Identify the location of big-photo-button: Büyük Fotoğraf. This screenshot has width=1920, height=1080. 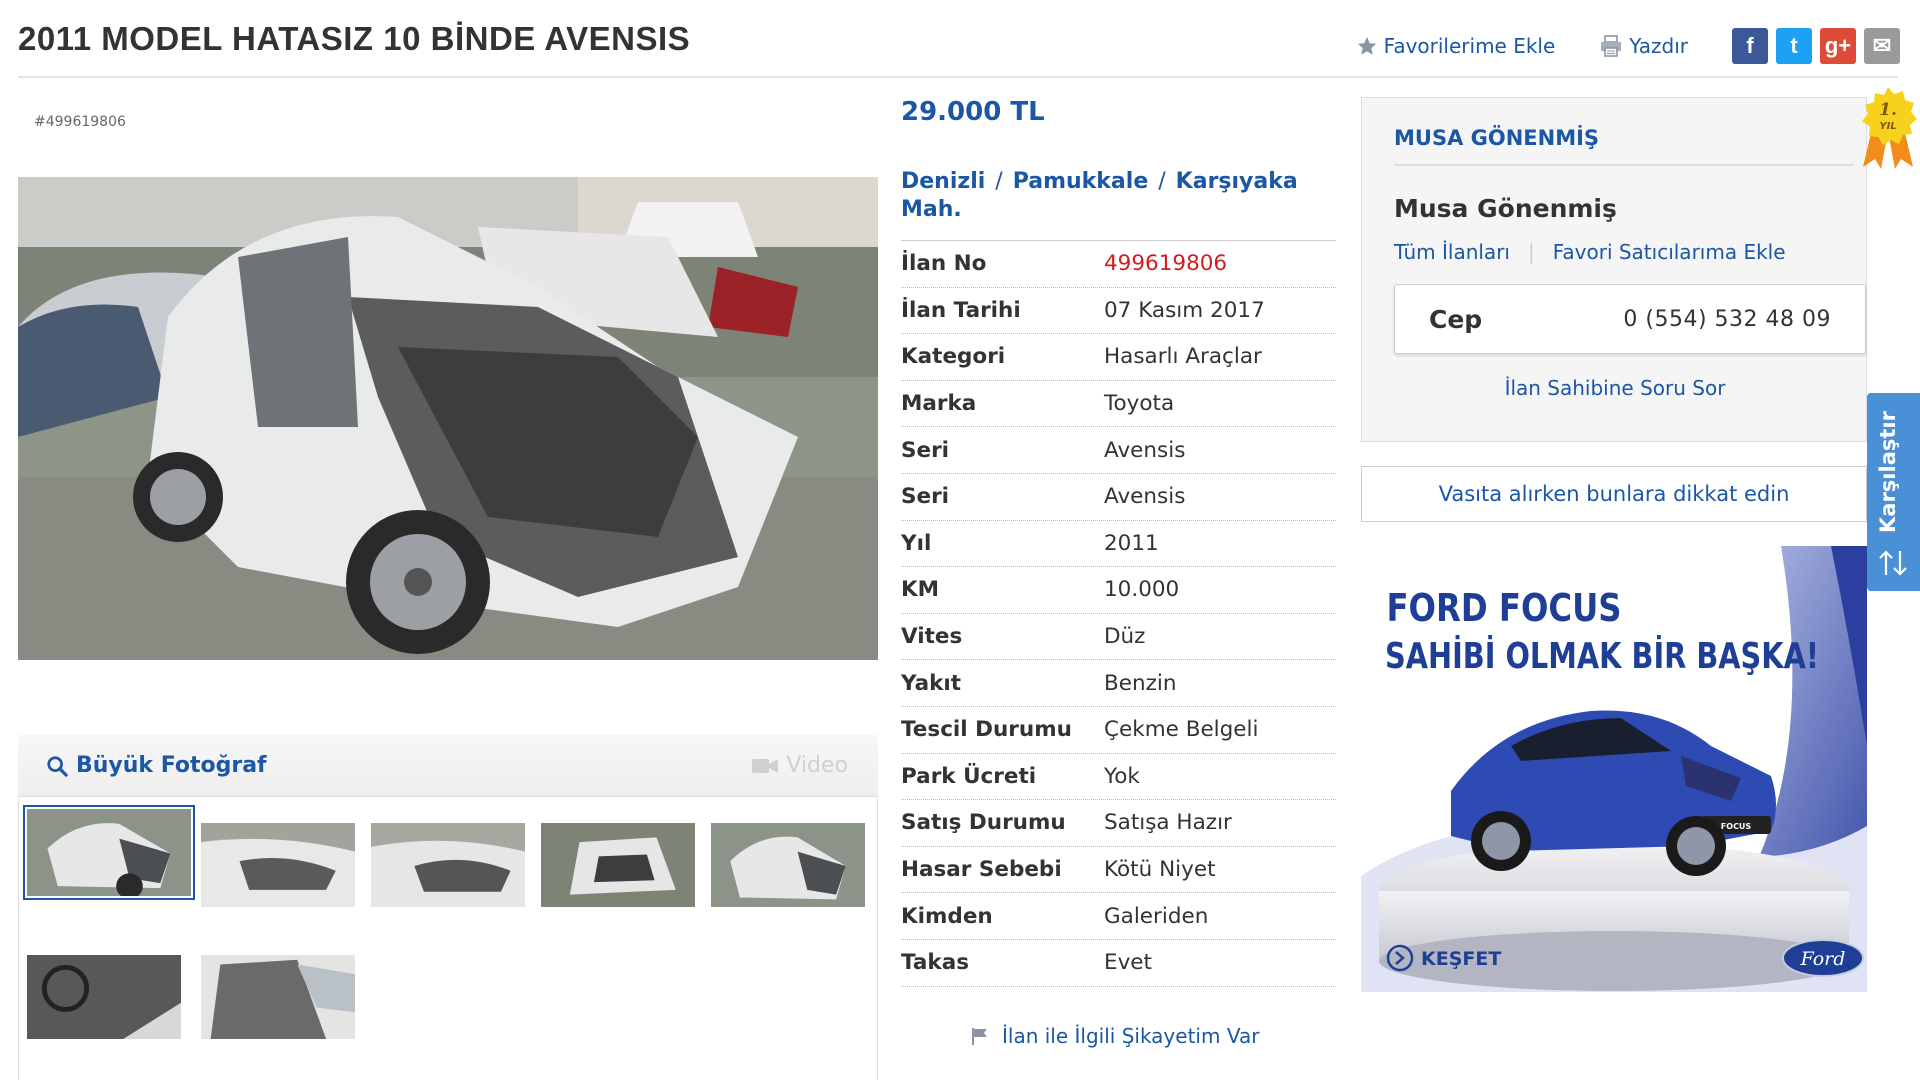
(156, 765).